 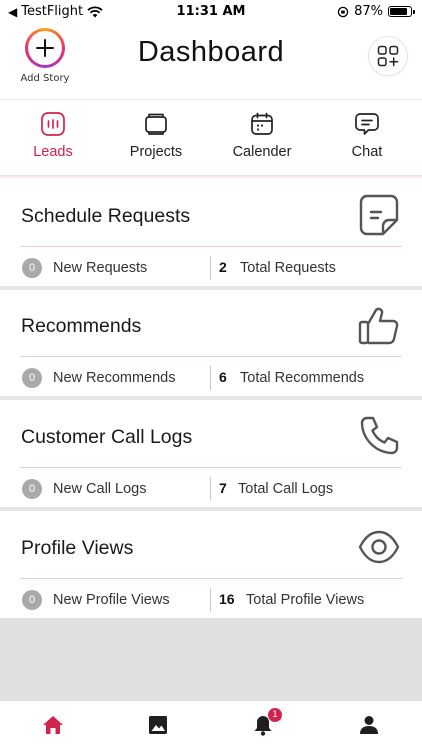 I want to click on total-count: 6, so click(x=223, y=377).